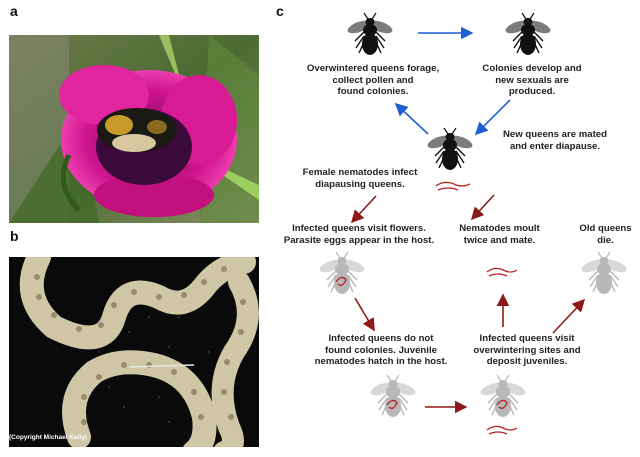 The image size is (640, 457). I want to click on bee-icon-old-queen, so click(604, 273).